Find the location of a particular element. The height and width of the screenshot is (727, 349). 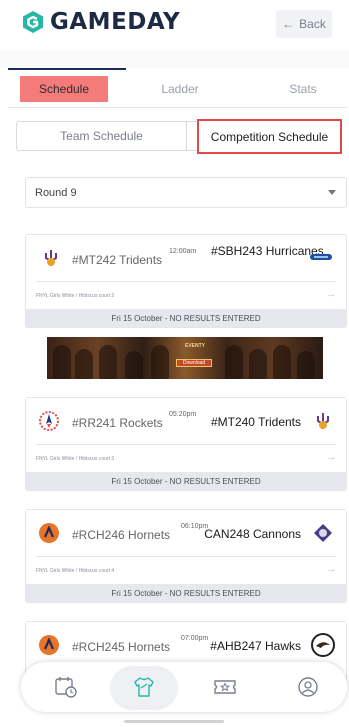

ad-download-button: Download is located at coordinates (194, 363).